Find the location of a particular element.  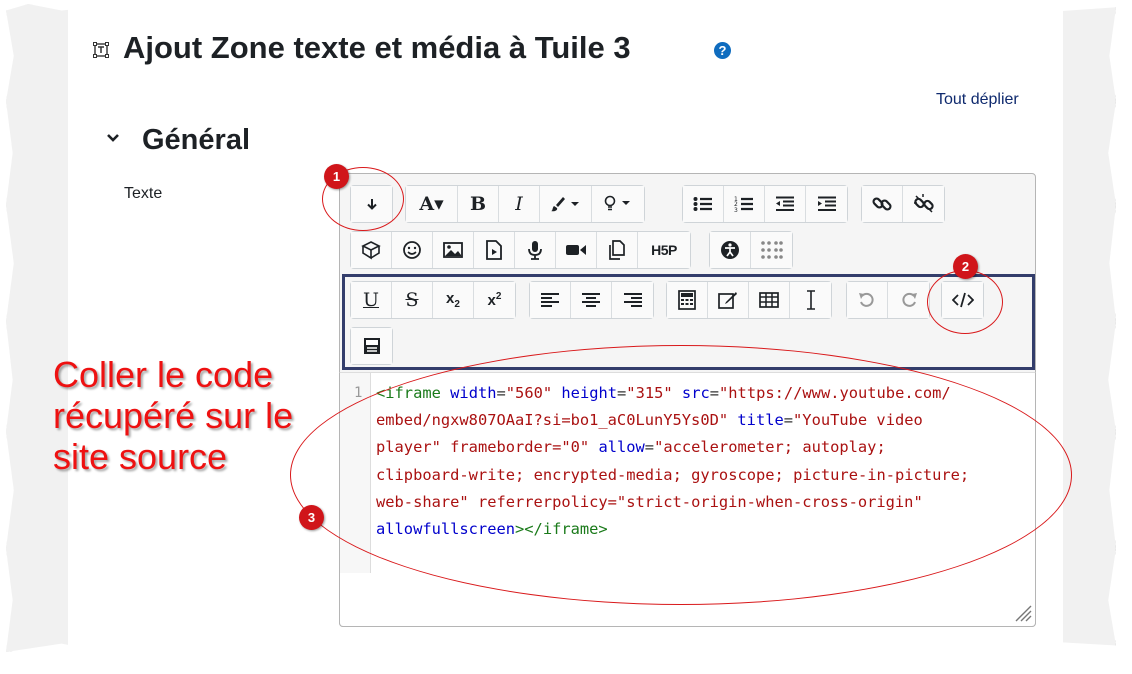

toolbar-group-accessibility is located at coordinates (751, 250).